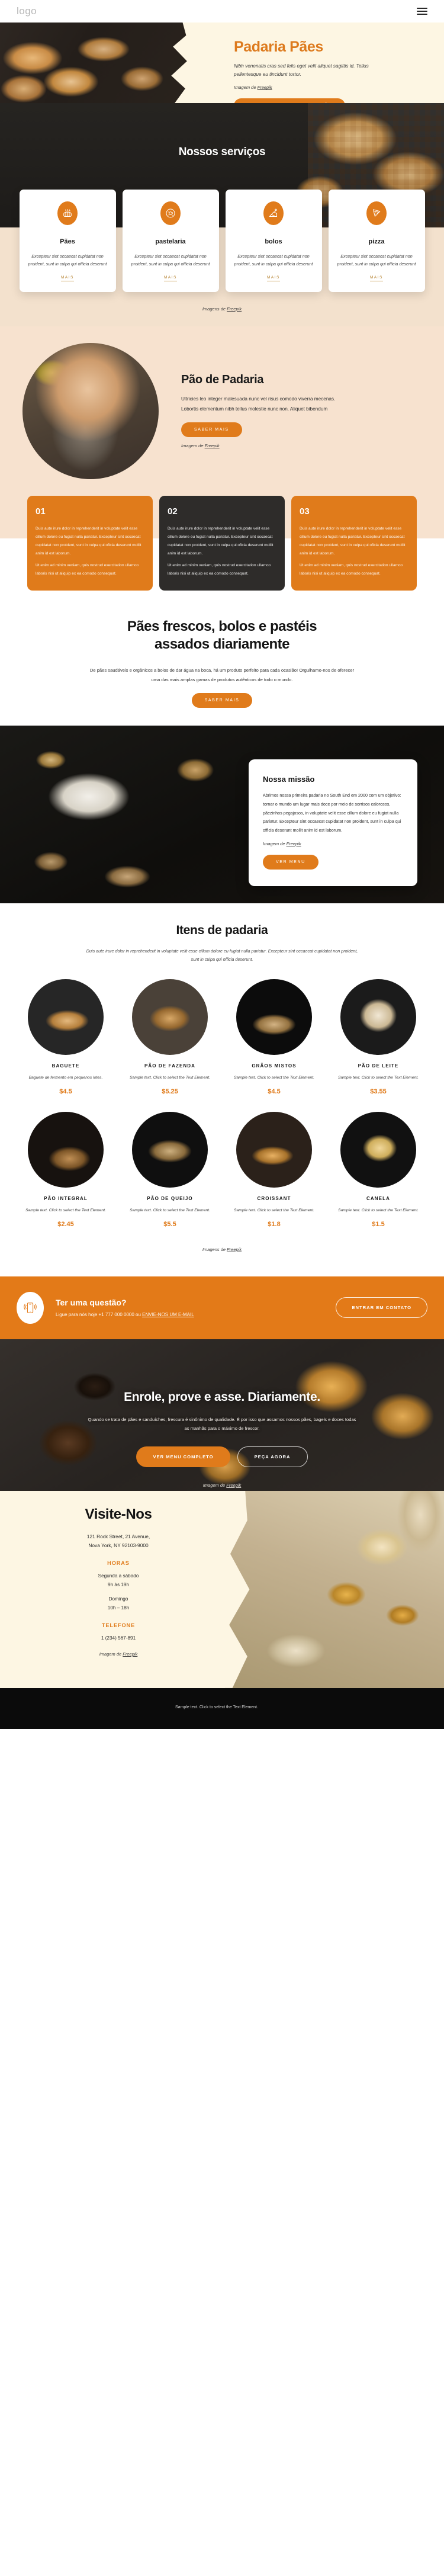 The image size is (444, 2576). I want to click on hours-weekday-days: Segunda a sábado, so click(118, 1576).